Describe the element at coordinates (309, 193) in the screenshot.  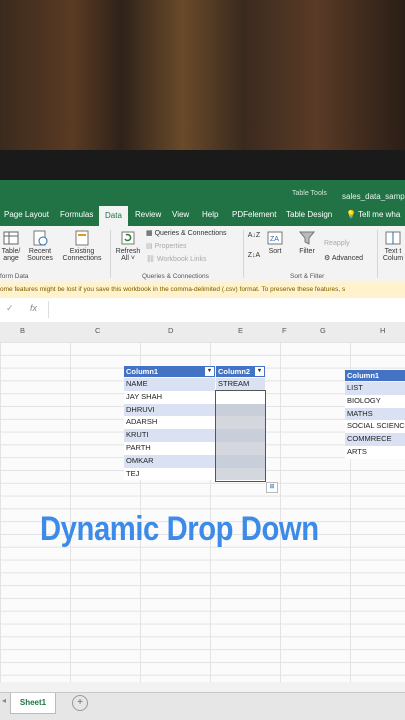
I see `table-tools-label: Table Tools` at that location.